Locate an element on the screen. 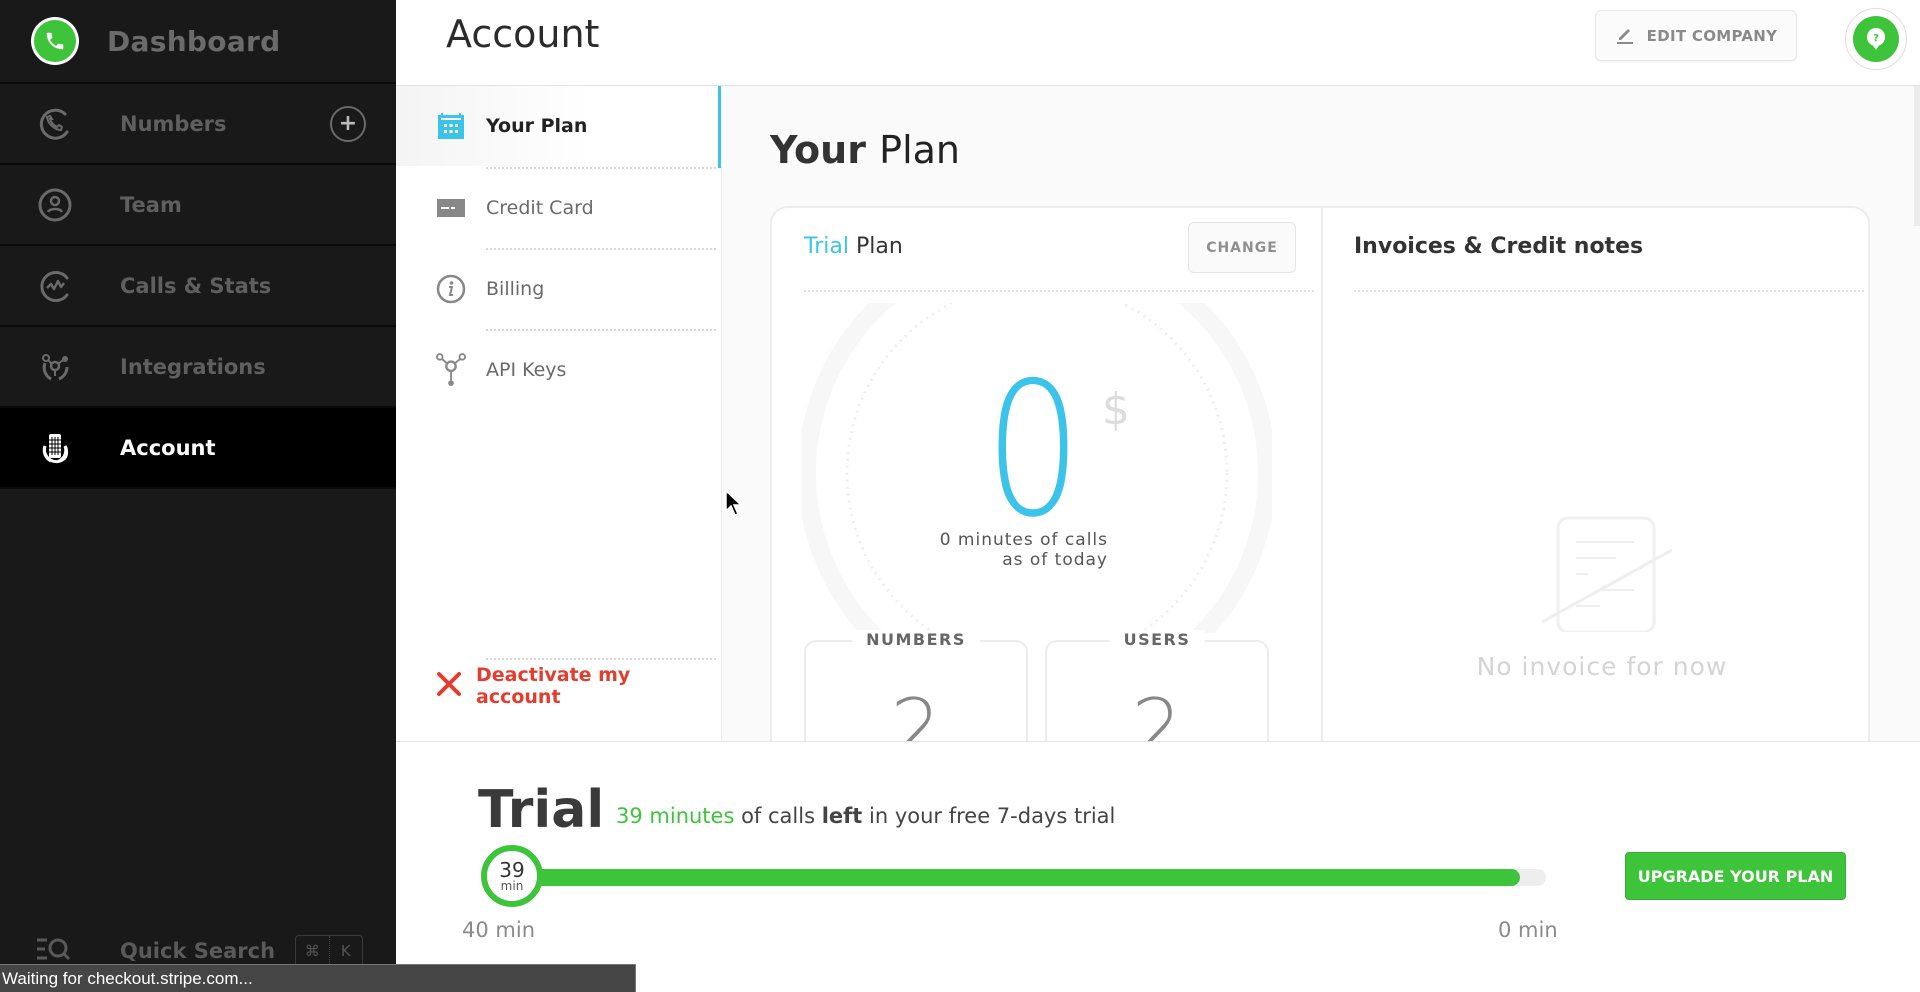 The width and height of the screenshot is (1920, 992). keyboard-shortcut: ⌘ K is located at coordinates (329, 951).